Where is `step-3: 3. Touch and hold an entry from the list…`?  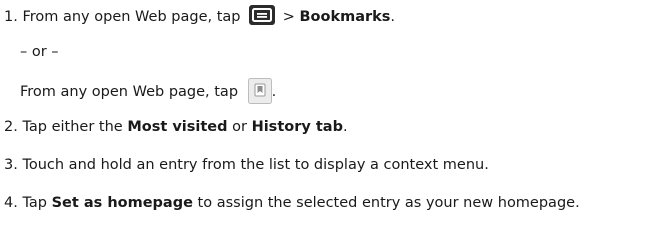
step-3: 3. Touch and hold an entry from the list… is located at coordinates (246, 165).